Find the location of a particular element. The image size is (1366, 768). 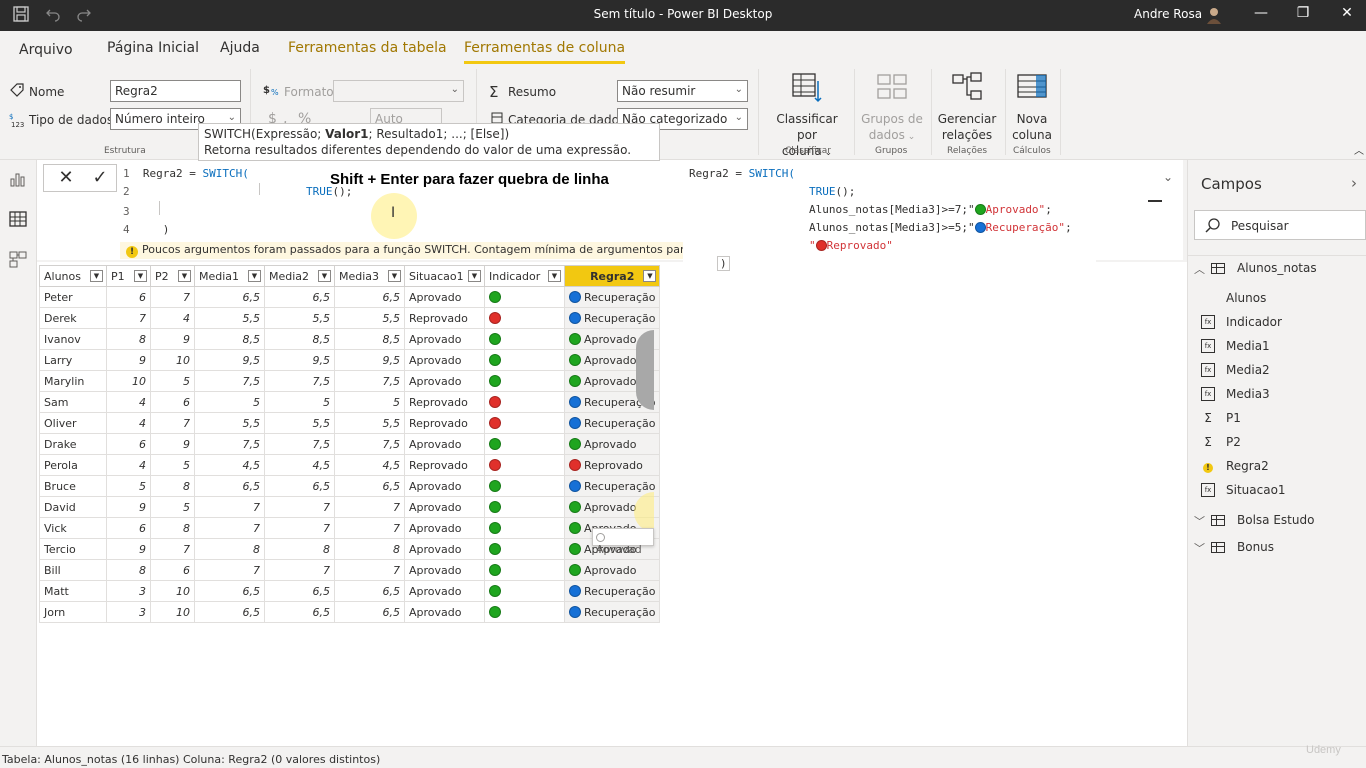

field-item: fx Media1 is located at coordinates (1281, 348).